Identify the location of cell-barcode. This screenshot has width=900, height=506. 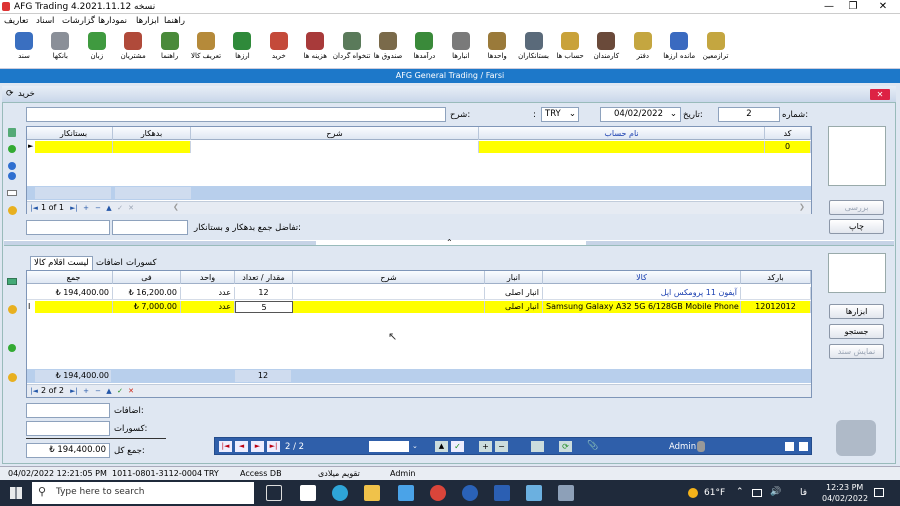
(776, 293).